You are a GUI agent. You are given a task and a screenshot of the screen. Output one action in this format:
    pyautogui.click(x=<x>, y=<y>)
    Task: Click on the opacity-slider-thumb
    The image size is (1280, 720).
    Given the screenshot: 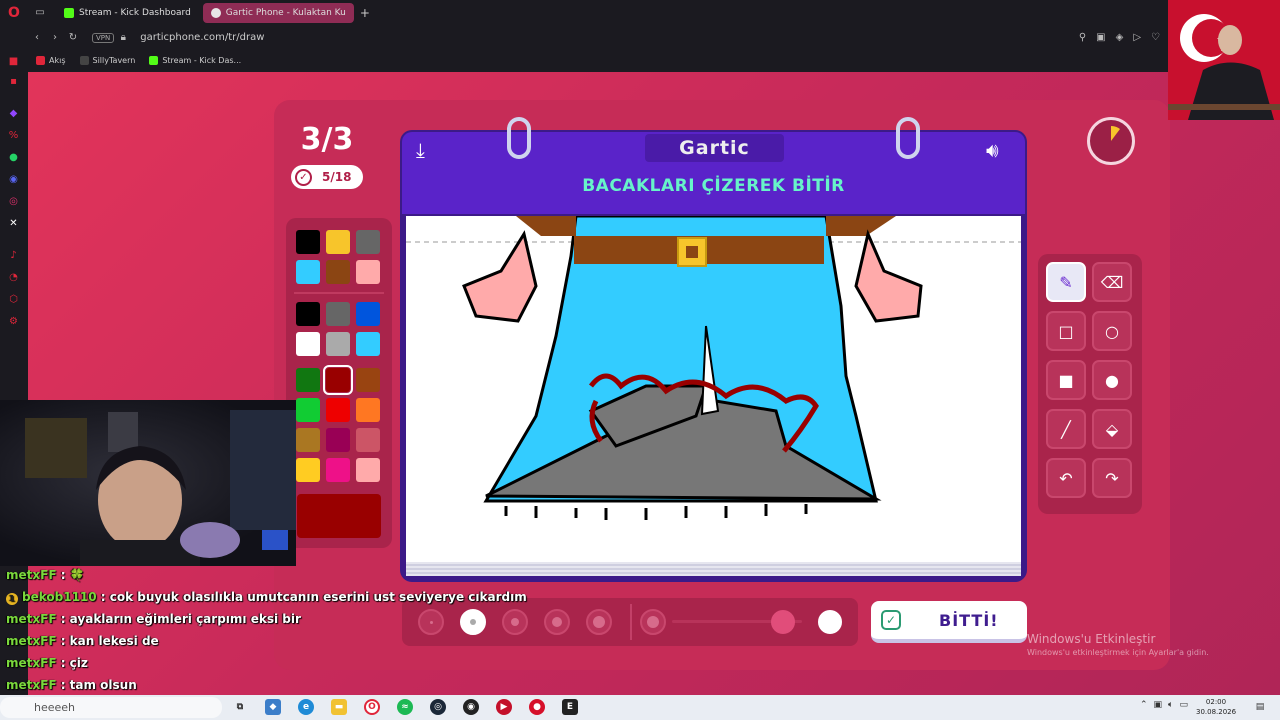 What is the action you would take?
    pyautogui.click(x=782, y=622)
    